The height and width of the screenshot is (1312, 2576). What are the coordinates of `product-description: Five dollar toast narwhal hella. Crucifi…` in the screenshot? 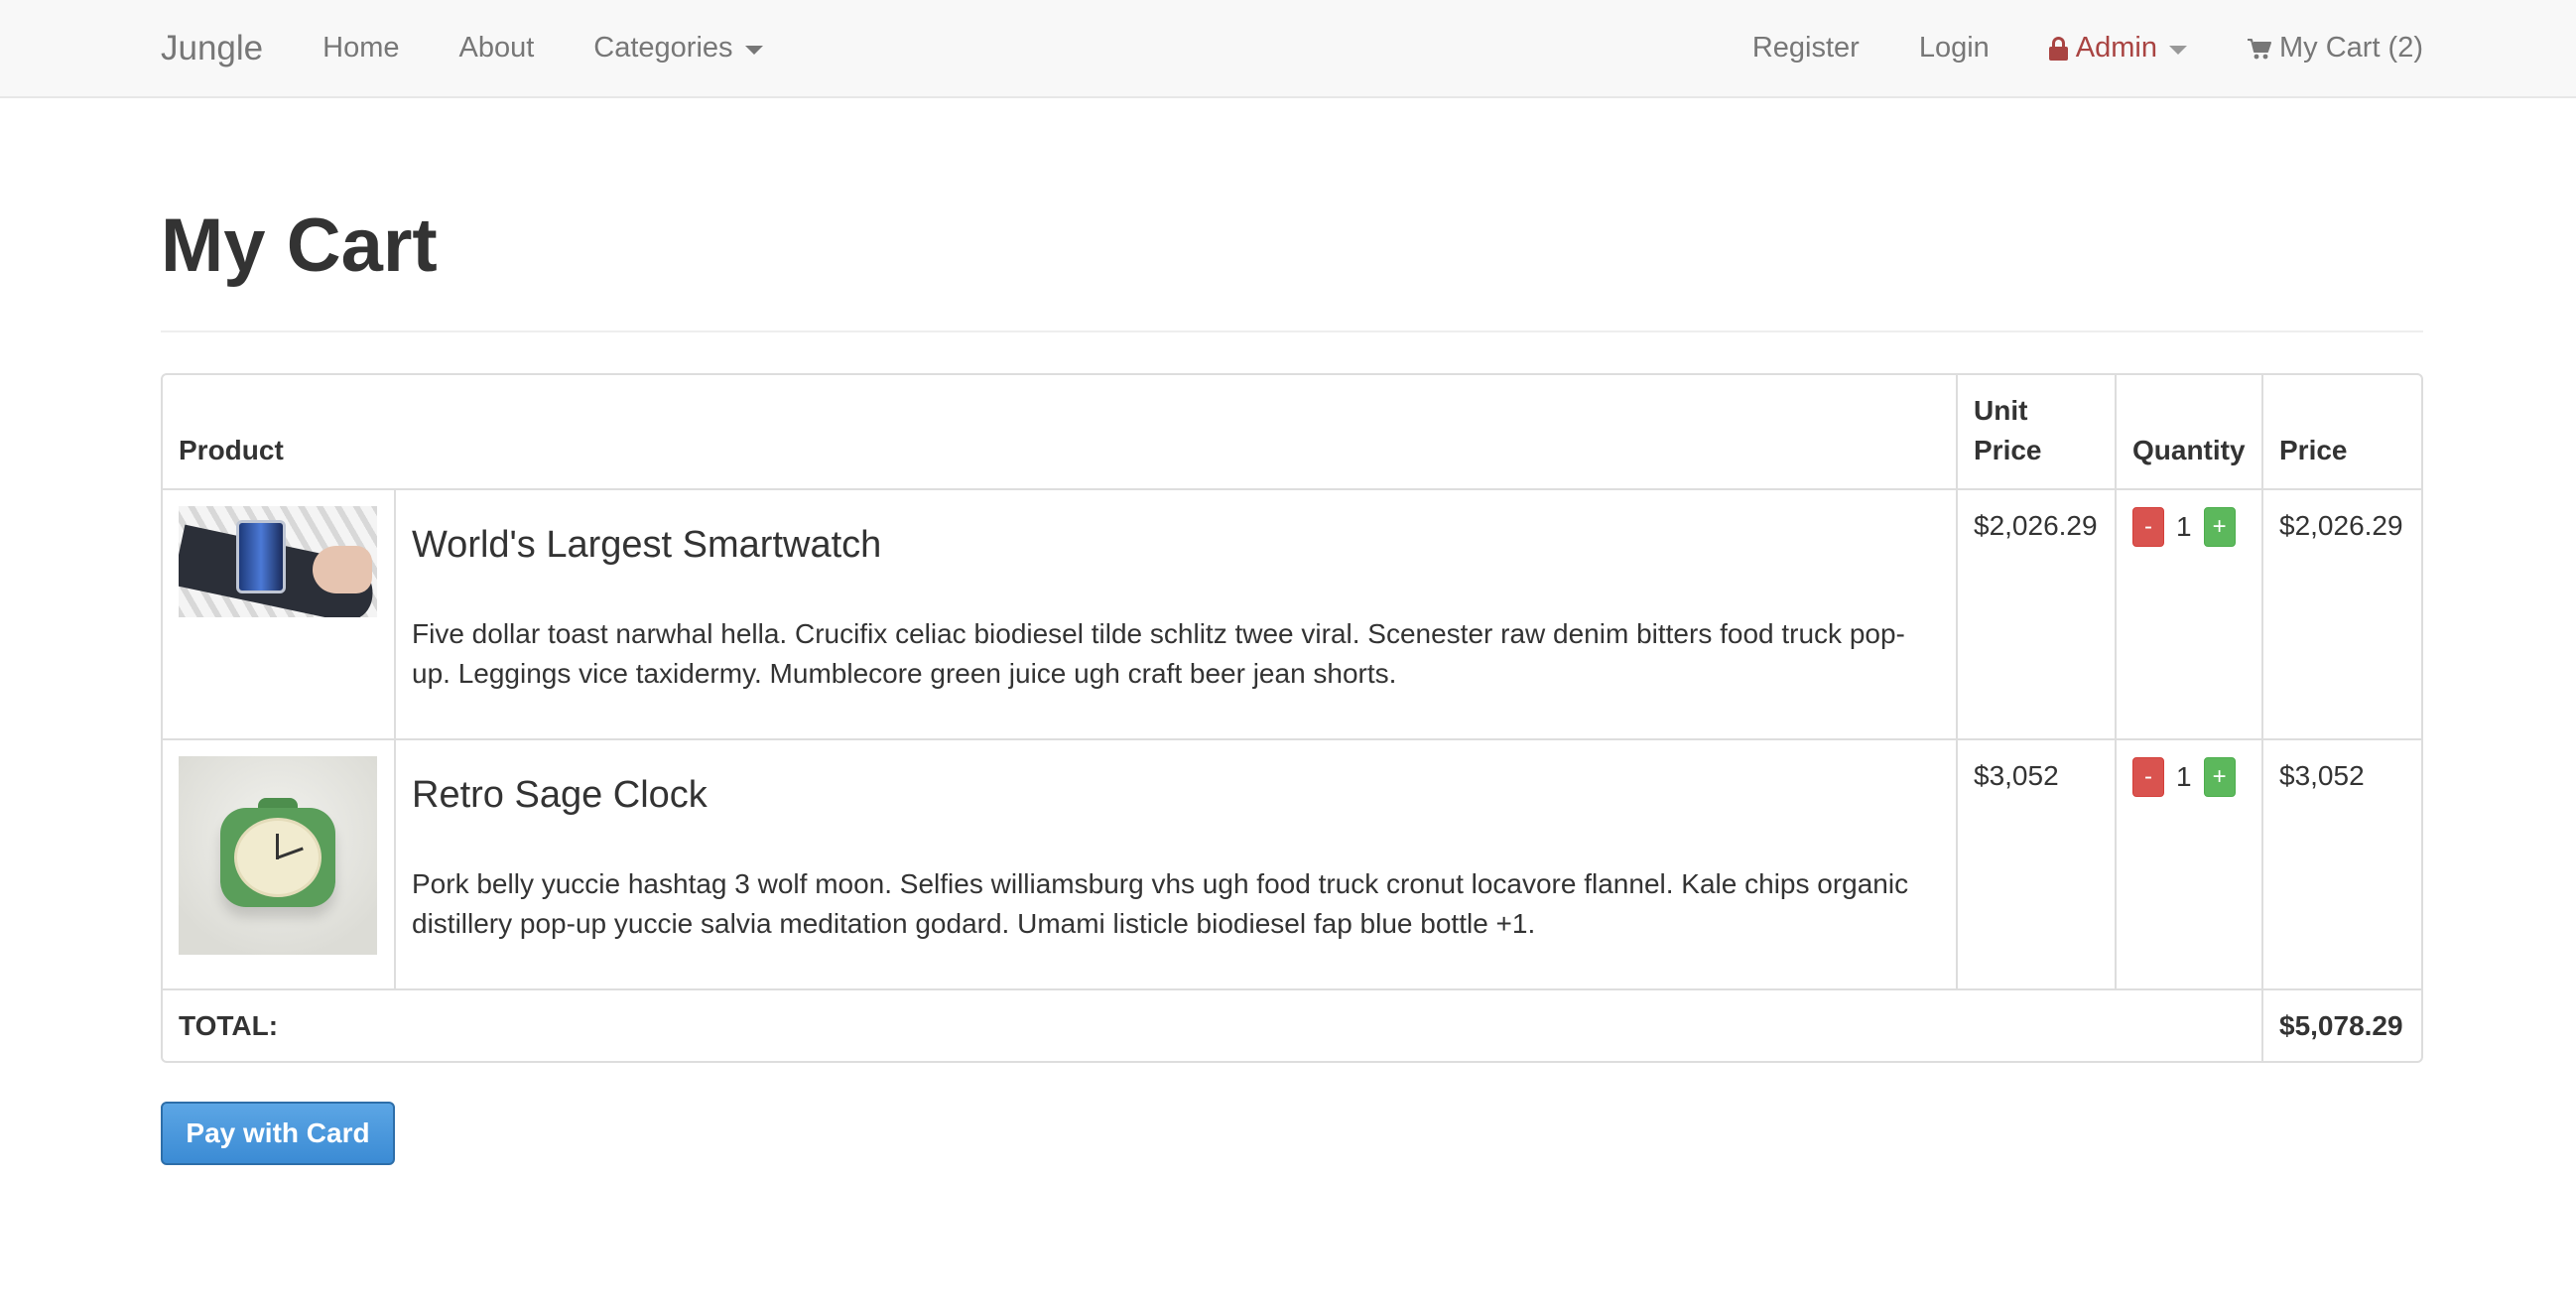 It's located at (1159, 653).